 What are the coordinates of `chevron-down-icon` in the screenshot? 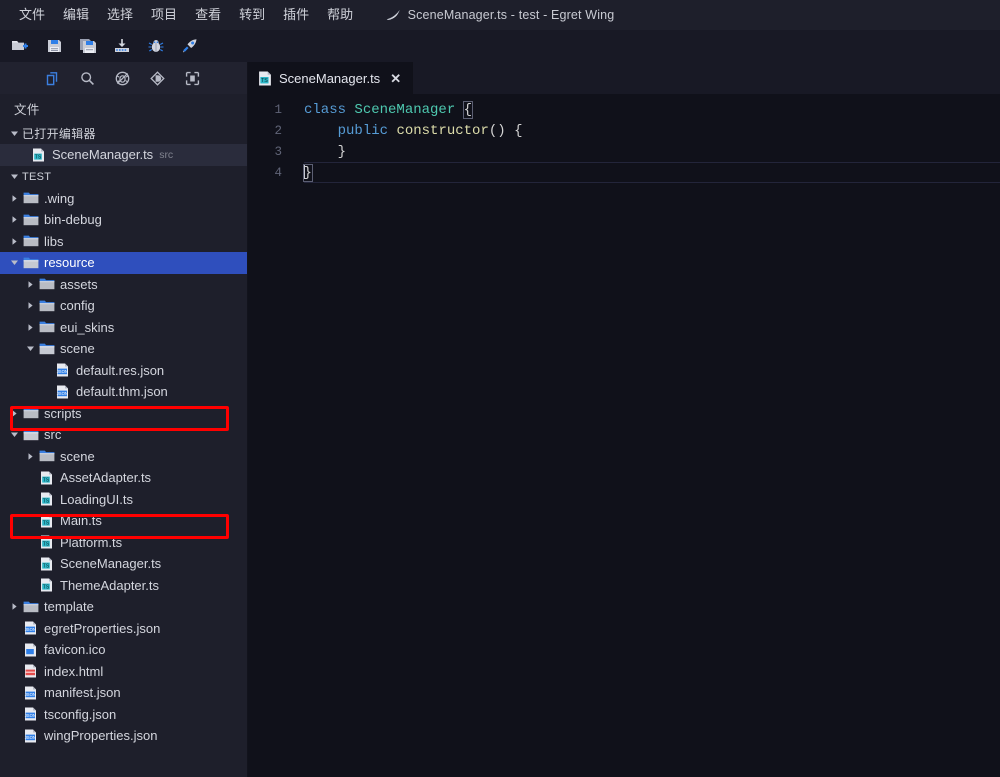 It's located at (14, 434).